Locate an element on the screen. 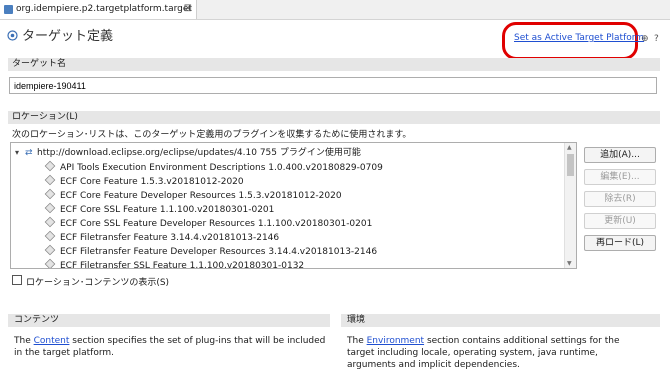  update-site-icon: ⇄ is located at coordinates (29, 153).